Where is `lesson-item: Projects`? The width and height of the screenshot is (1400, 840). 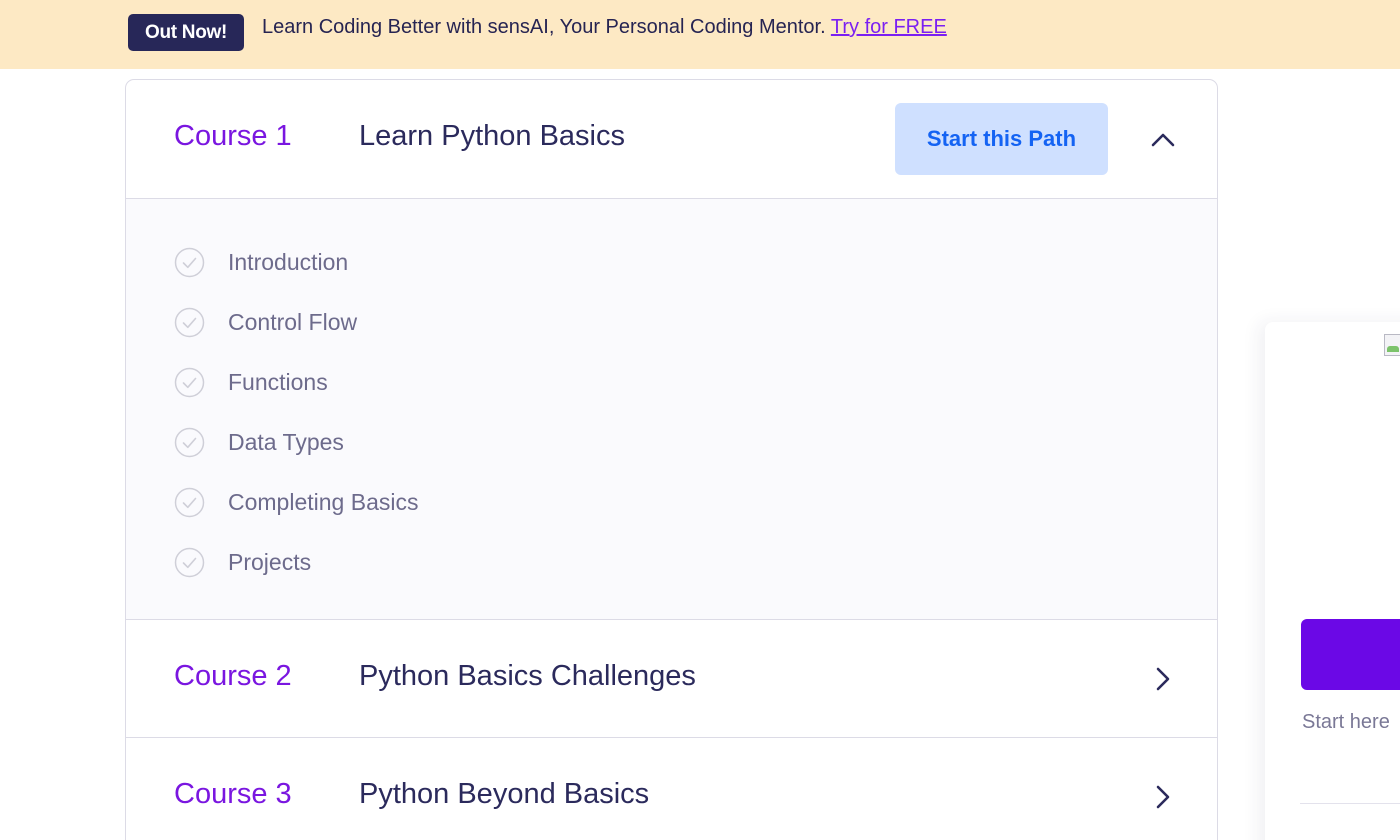
lesson-item: Projects is located at coordinates (242, 562).